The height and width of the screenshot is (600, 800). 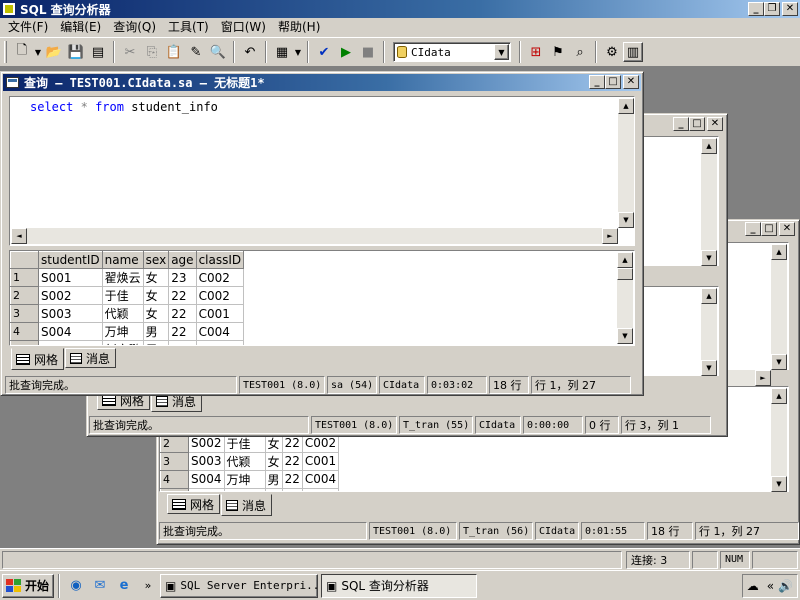 I want to click on app-close-button: ✕, so click(x=790, y=9).